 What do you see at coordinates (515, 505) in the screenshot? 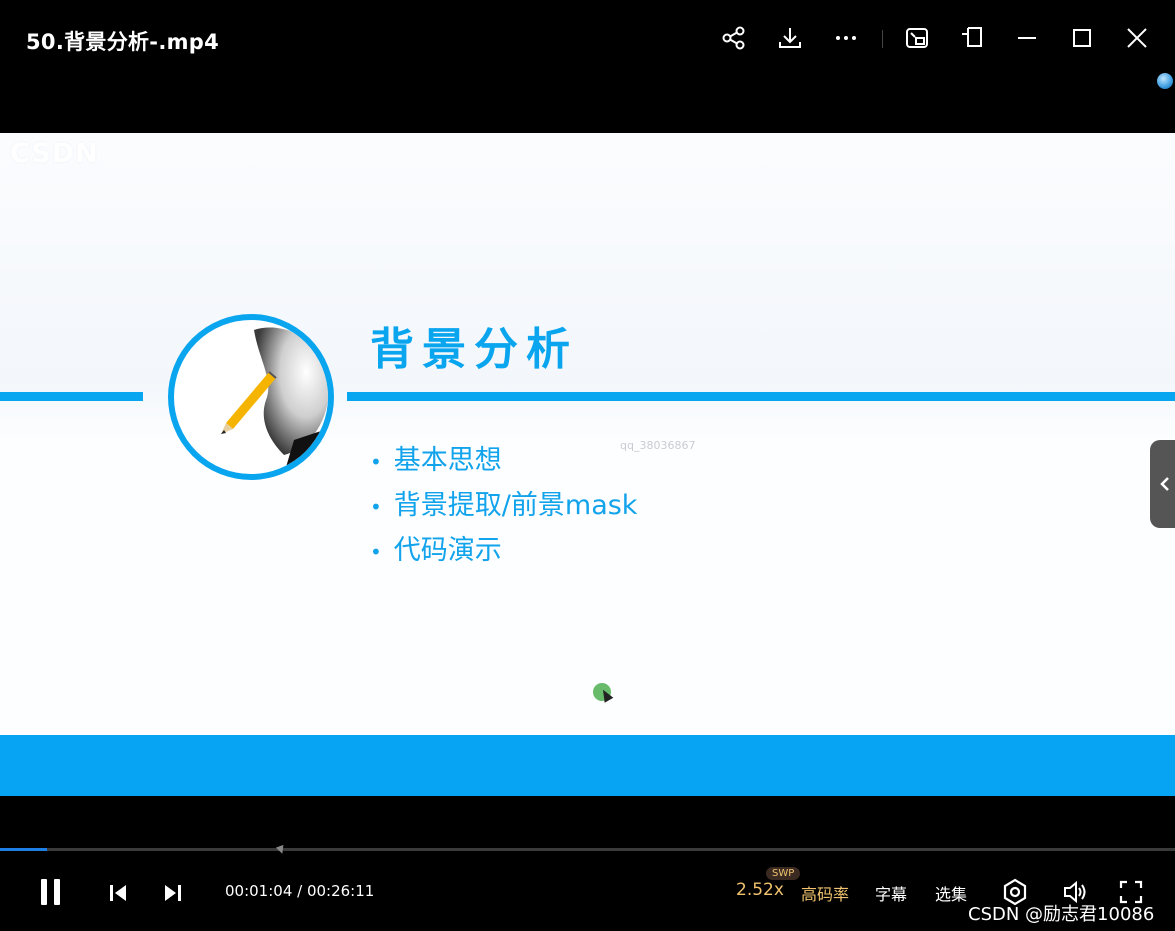
I see `bullet-text: 背景提取/前景mask` at bounding box center [515, 505].